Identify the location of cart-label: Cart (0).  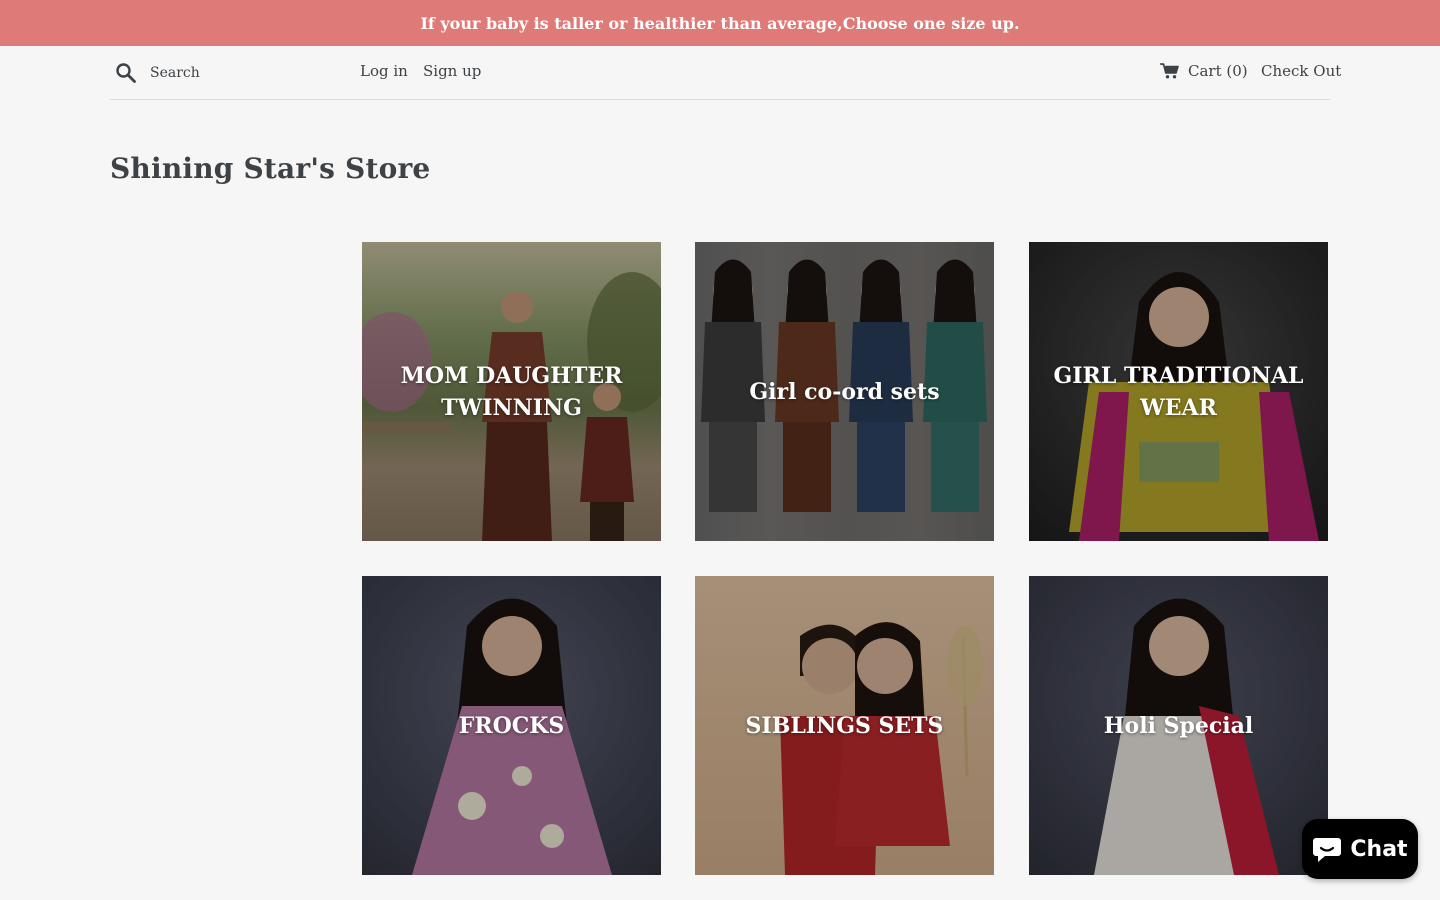
(1218, 71).